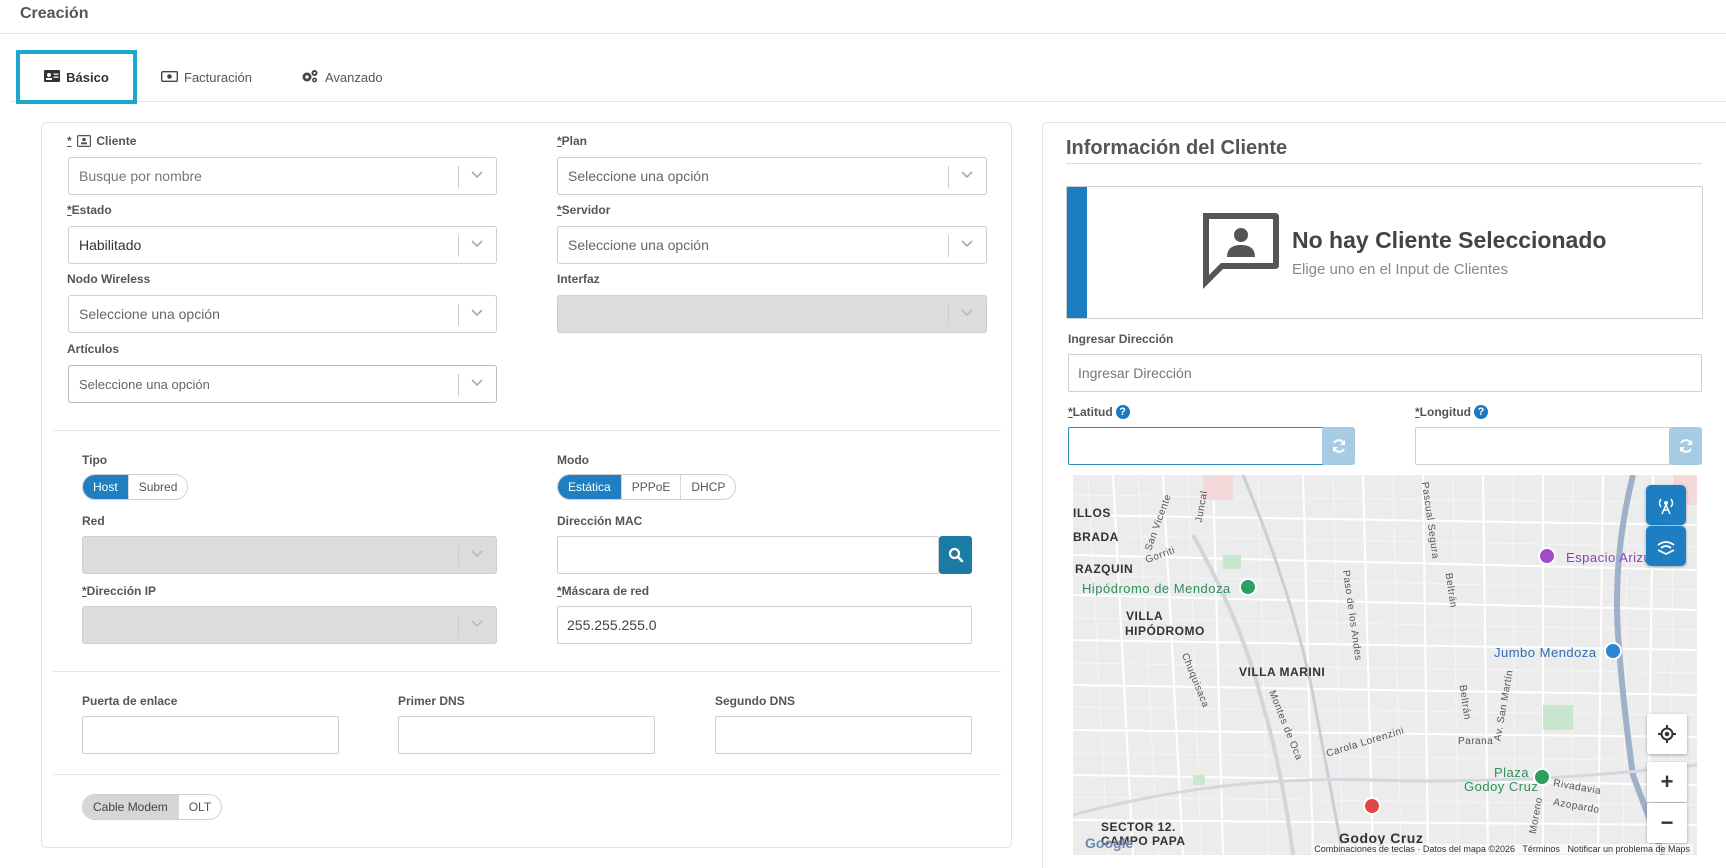 The width and height of the screenshot is (1726, 868). Describe the element at coordinates (310, 77) in the screenshot. I see `gears-icon` at that location.